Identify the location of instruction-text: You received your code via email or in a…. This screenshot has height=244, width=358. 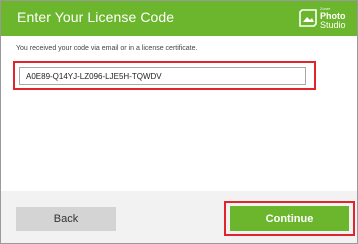
(107, 48).